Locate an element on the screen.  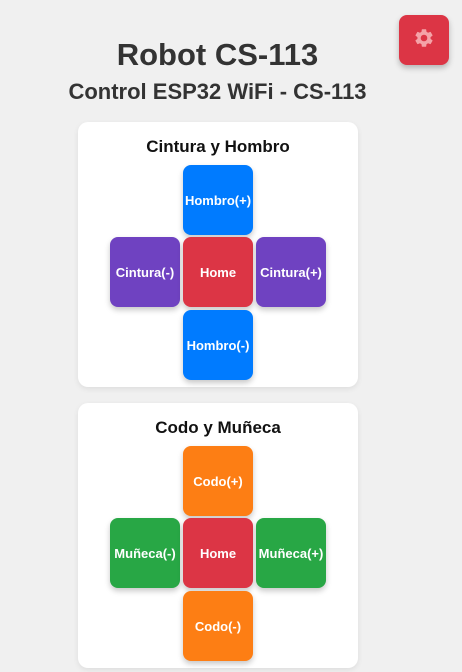
hombro-minus-button: Hombro(-) is located at coordinates (218, 345).